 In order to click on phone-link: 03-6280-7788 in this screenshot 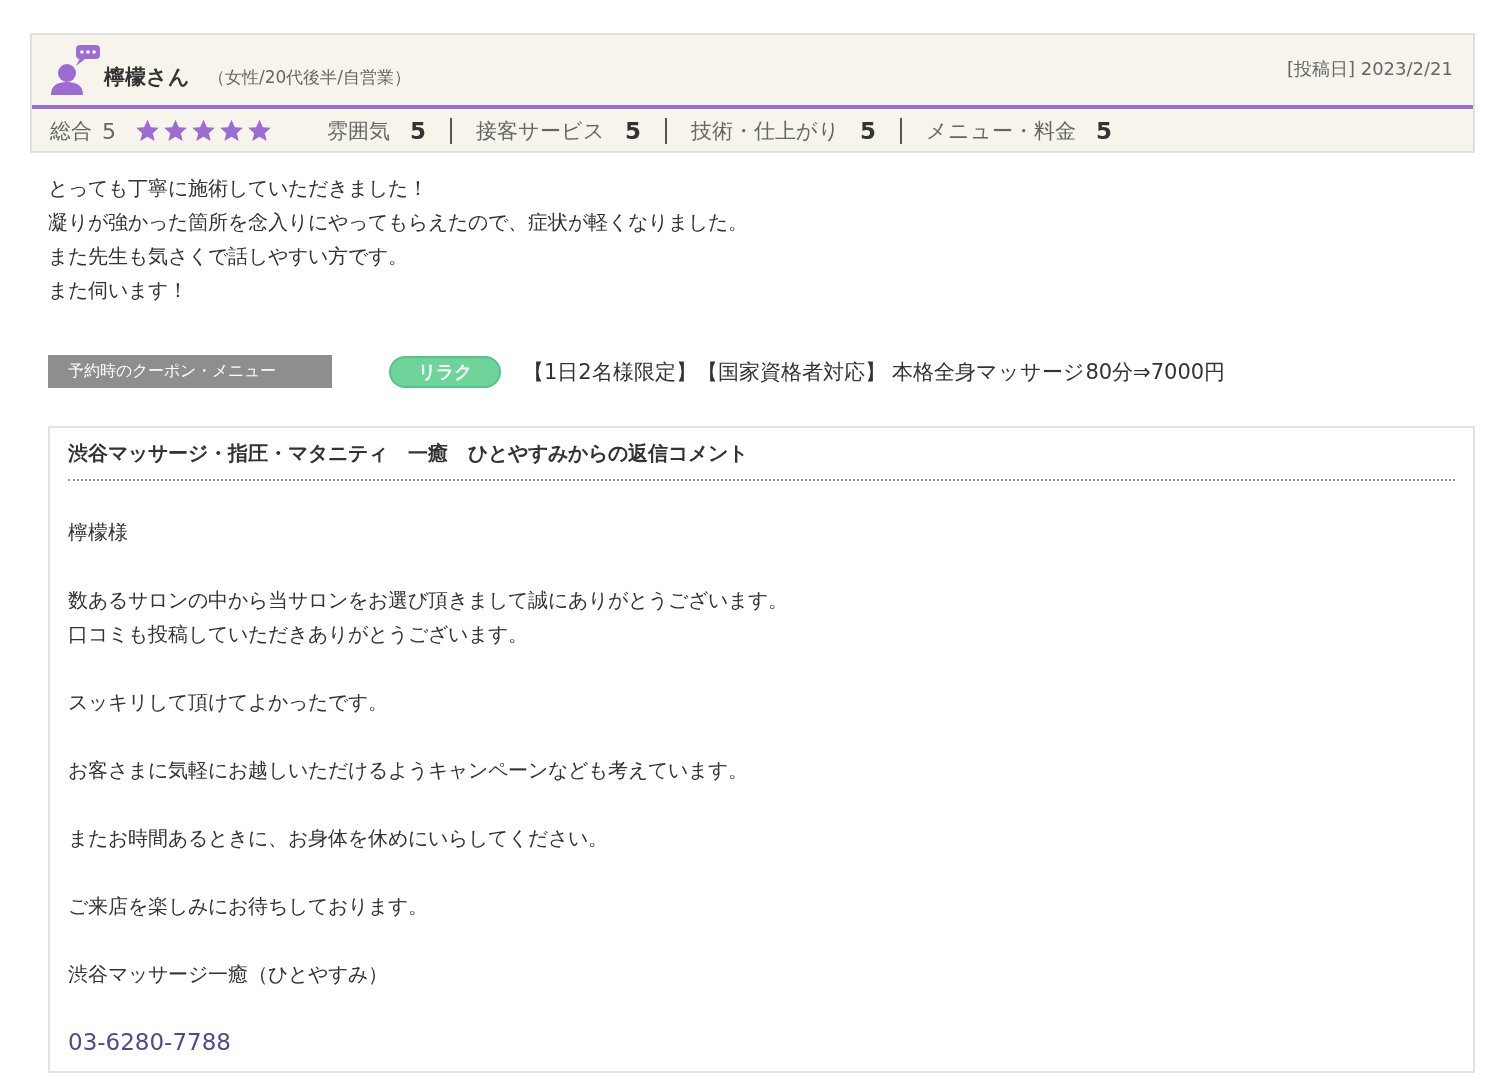, I will do `click(761, 1042)`.